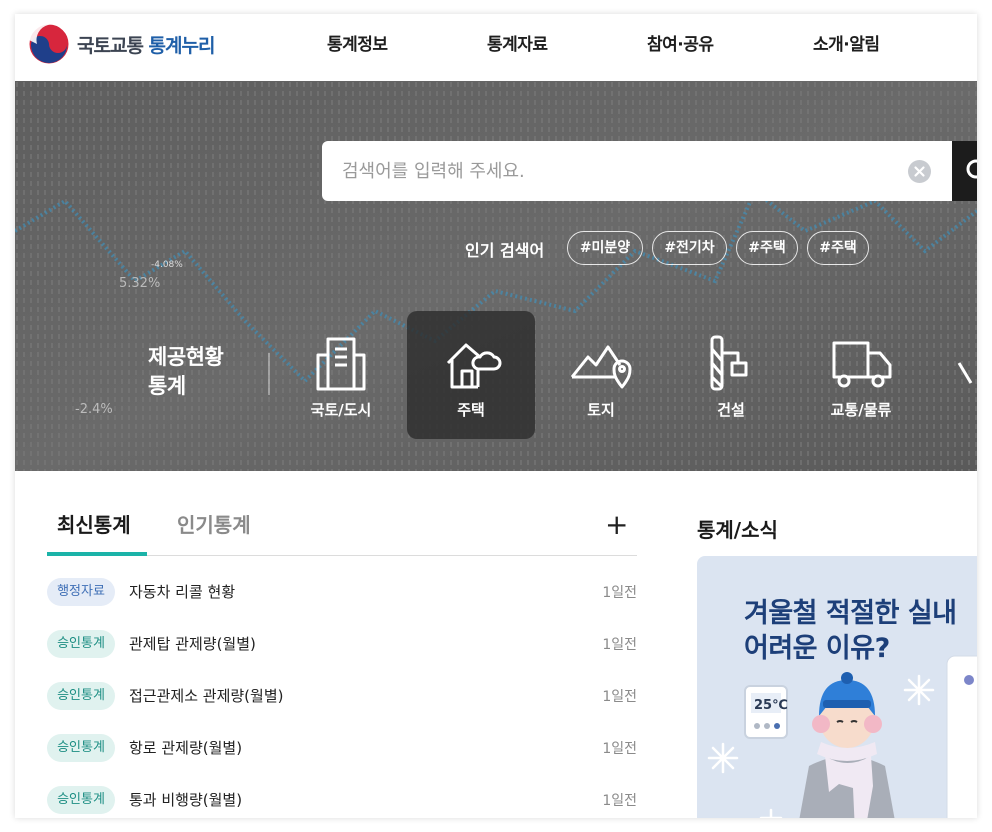 The image size is (992, 832). I want to click on category-badge: 행정자료, so click(81, 592).